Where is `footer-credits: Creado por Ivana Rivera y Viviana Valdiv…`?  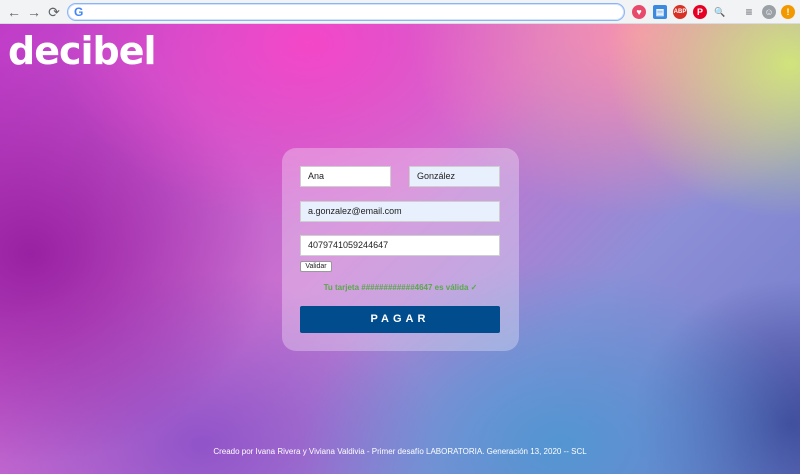
footer-credits: Creado por Ivana Rivera y Viviana Valdiv… is located at coordinates (400, 451).